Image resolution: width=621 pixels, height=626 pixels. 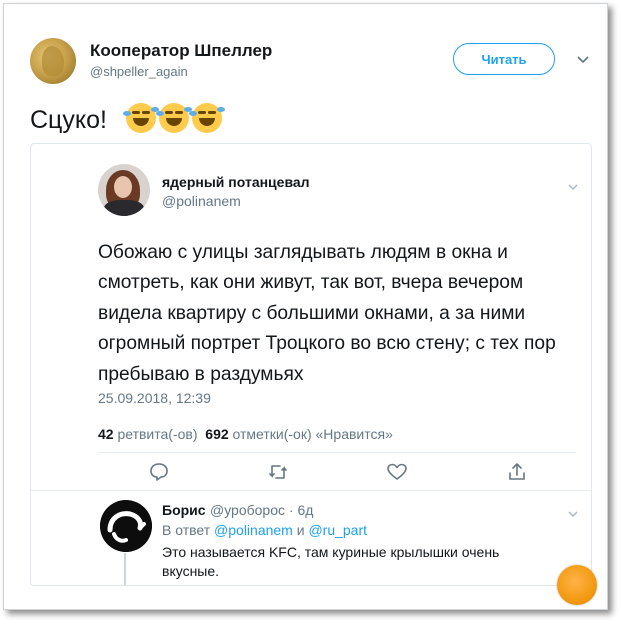 I want to click on watermark-logo, so click(x=577, y=585).